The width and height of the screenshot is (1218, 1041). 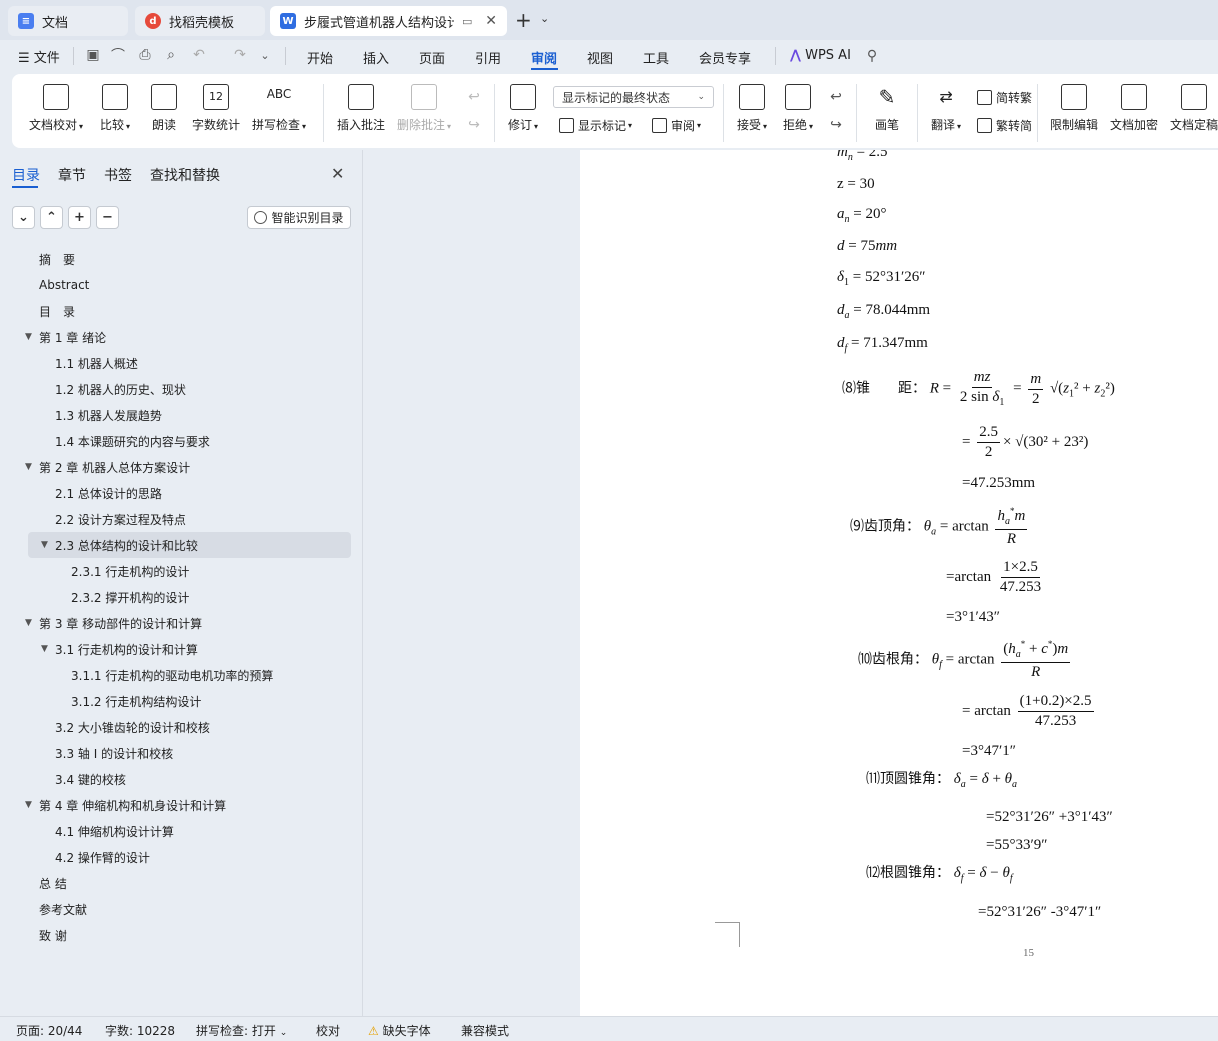 I want to click on formula-tip-angle: ⑼齿顶角： θa = arctan ha*m R, so click(x=939, y=526).